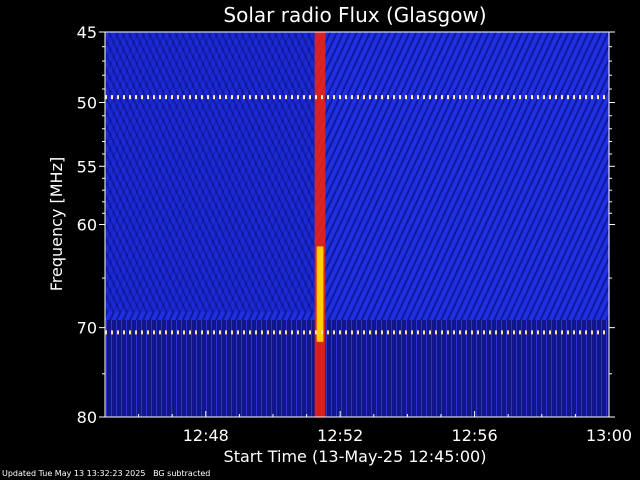 The width and height of the screenshot is (640, 480). Describe the element at coordinates (320, 294) in the screenshot. I see `burst-core-mark` at that location.